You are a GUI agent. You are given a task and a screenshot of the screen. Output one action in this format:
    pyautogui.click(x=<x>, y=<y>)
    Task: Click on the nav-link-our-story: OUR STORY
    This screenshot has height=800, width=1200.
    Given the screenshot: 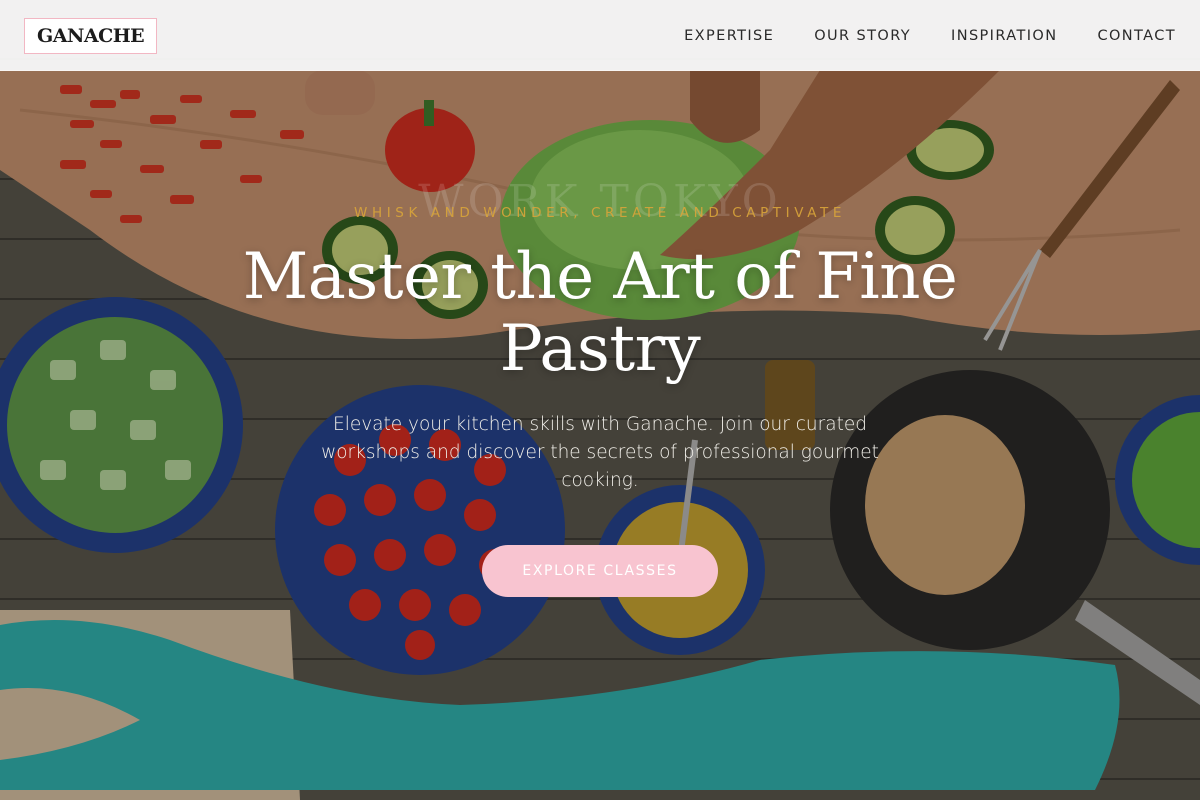 What is the action you would take?
    pyautogui.click(x=862, y=36)
    